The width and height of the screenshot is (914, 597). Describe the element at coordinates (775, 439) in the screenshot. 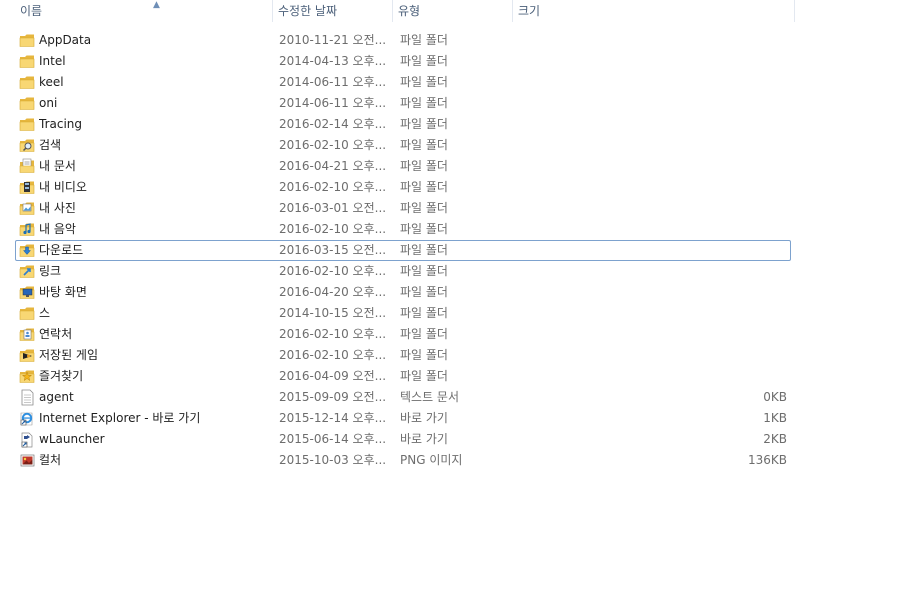

I see `file-size: 2KB` at that location.